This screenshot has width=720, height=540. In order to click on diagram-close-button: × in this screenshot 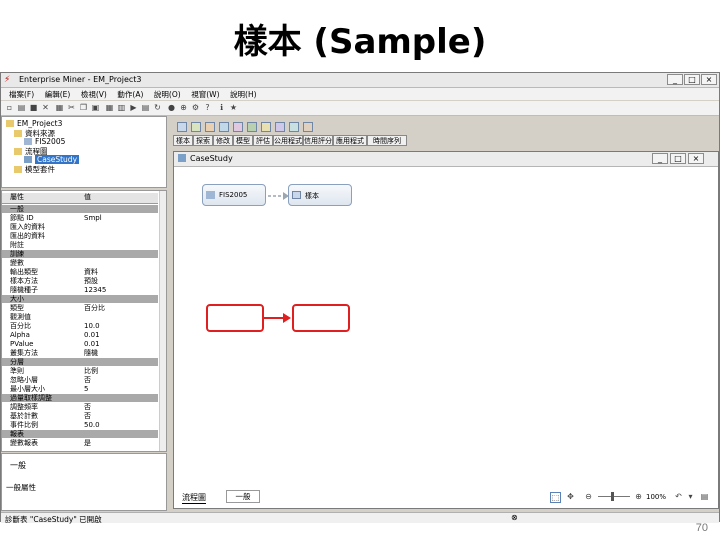, I will do `click(696, 158)`.